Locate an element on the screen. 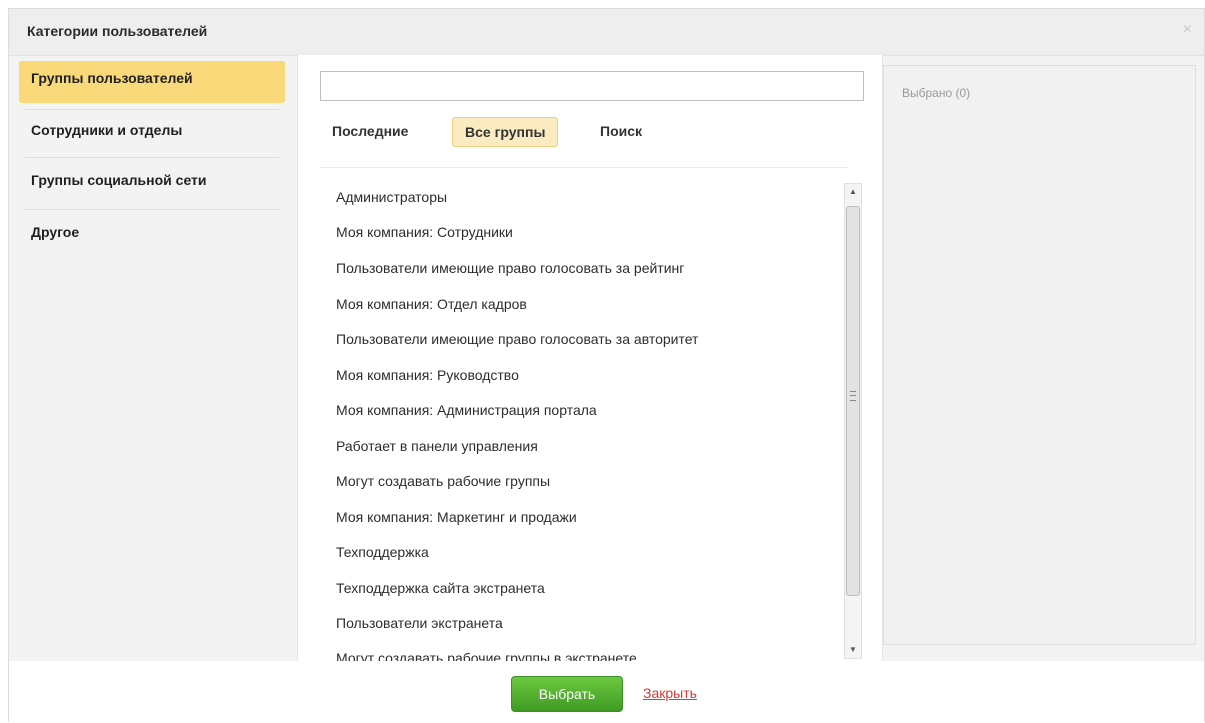  group-list-scrollbar: ▲ ▼ is located at coordinates (853, 421).